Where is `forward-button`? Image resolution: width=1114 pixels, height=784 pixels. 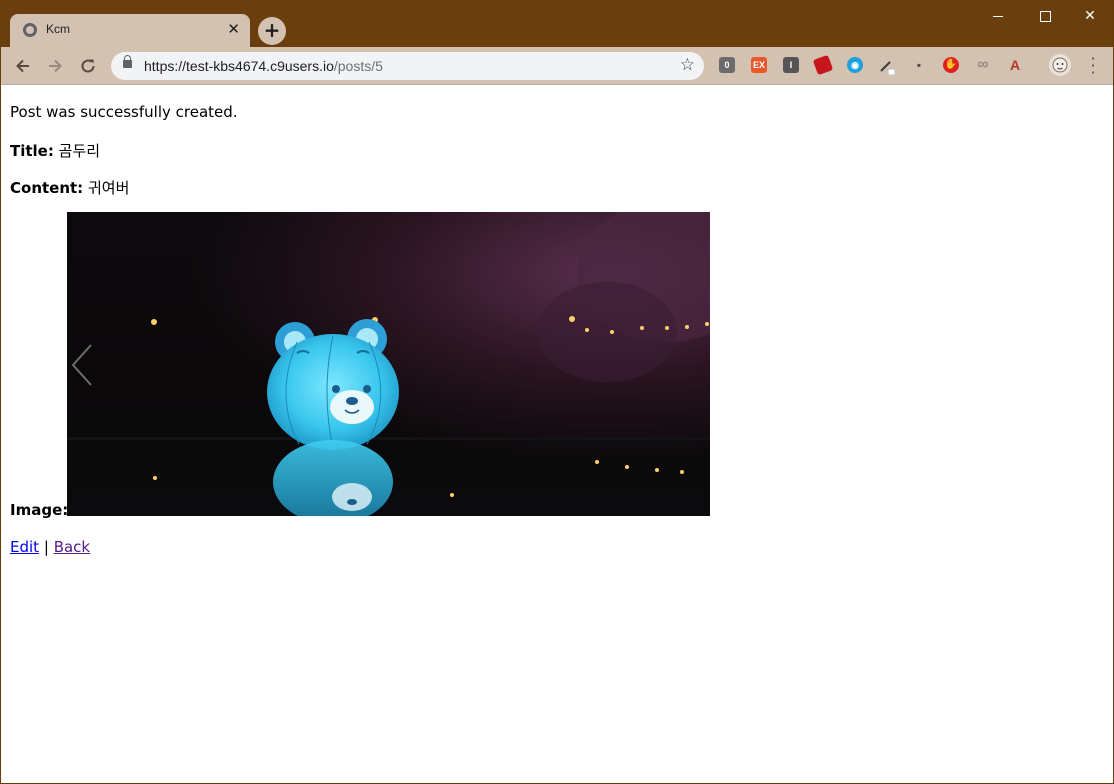 forward-button is located at coordinates (55, 66).